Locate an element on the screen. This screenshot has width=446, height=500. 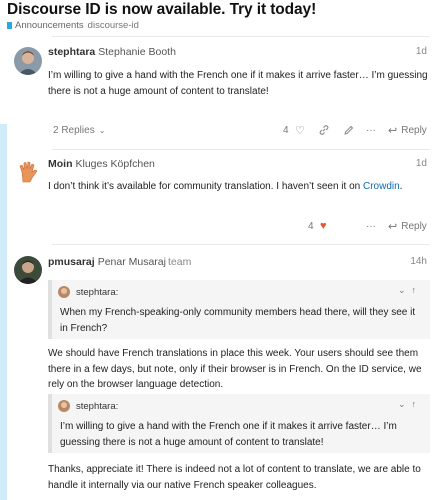
category-color-badge is located at coordinates (9, 25).